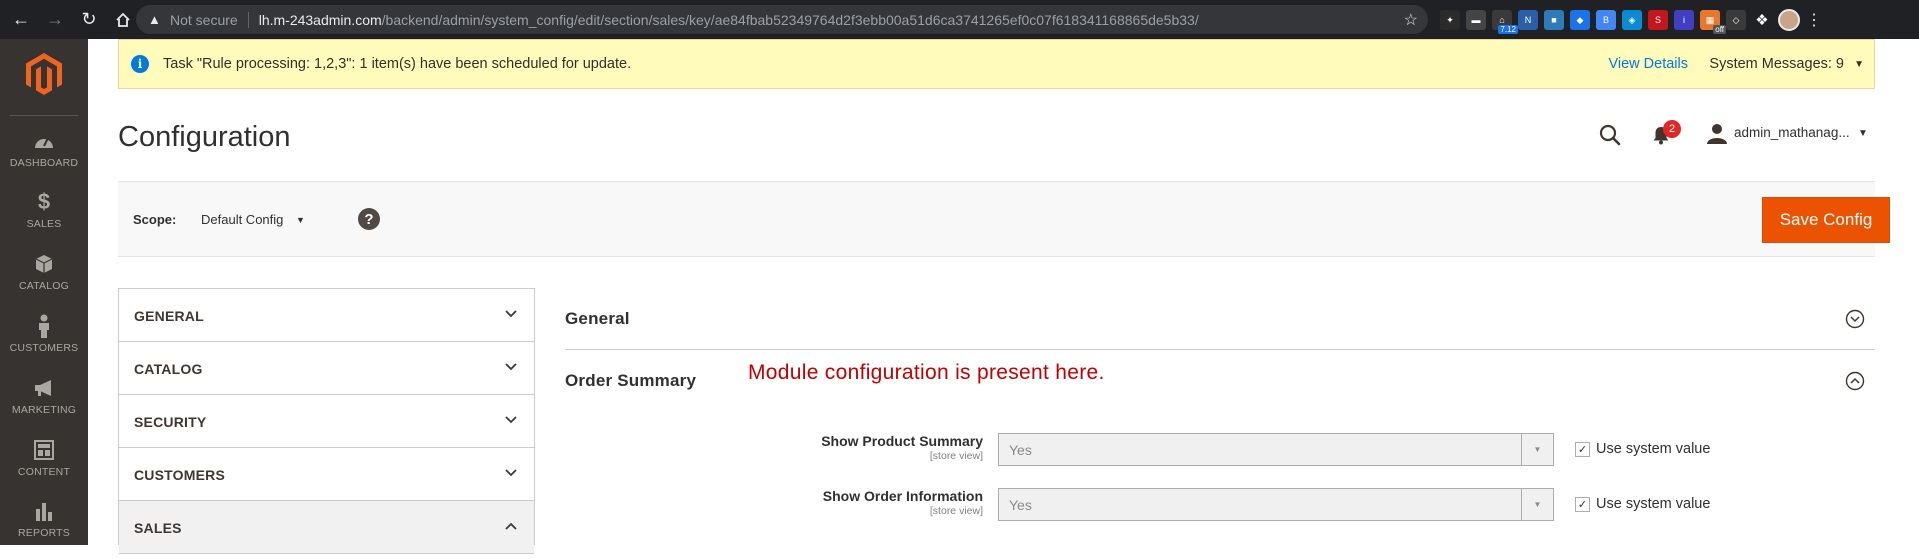 This screenshot has height=559, width=1919. I want to click on forward-icon: →, so click(55, 20).